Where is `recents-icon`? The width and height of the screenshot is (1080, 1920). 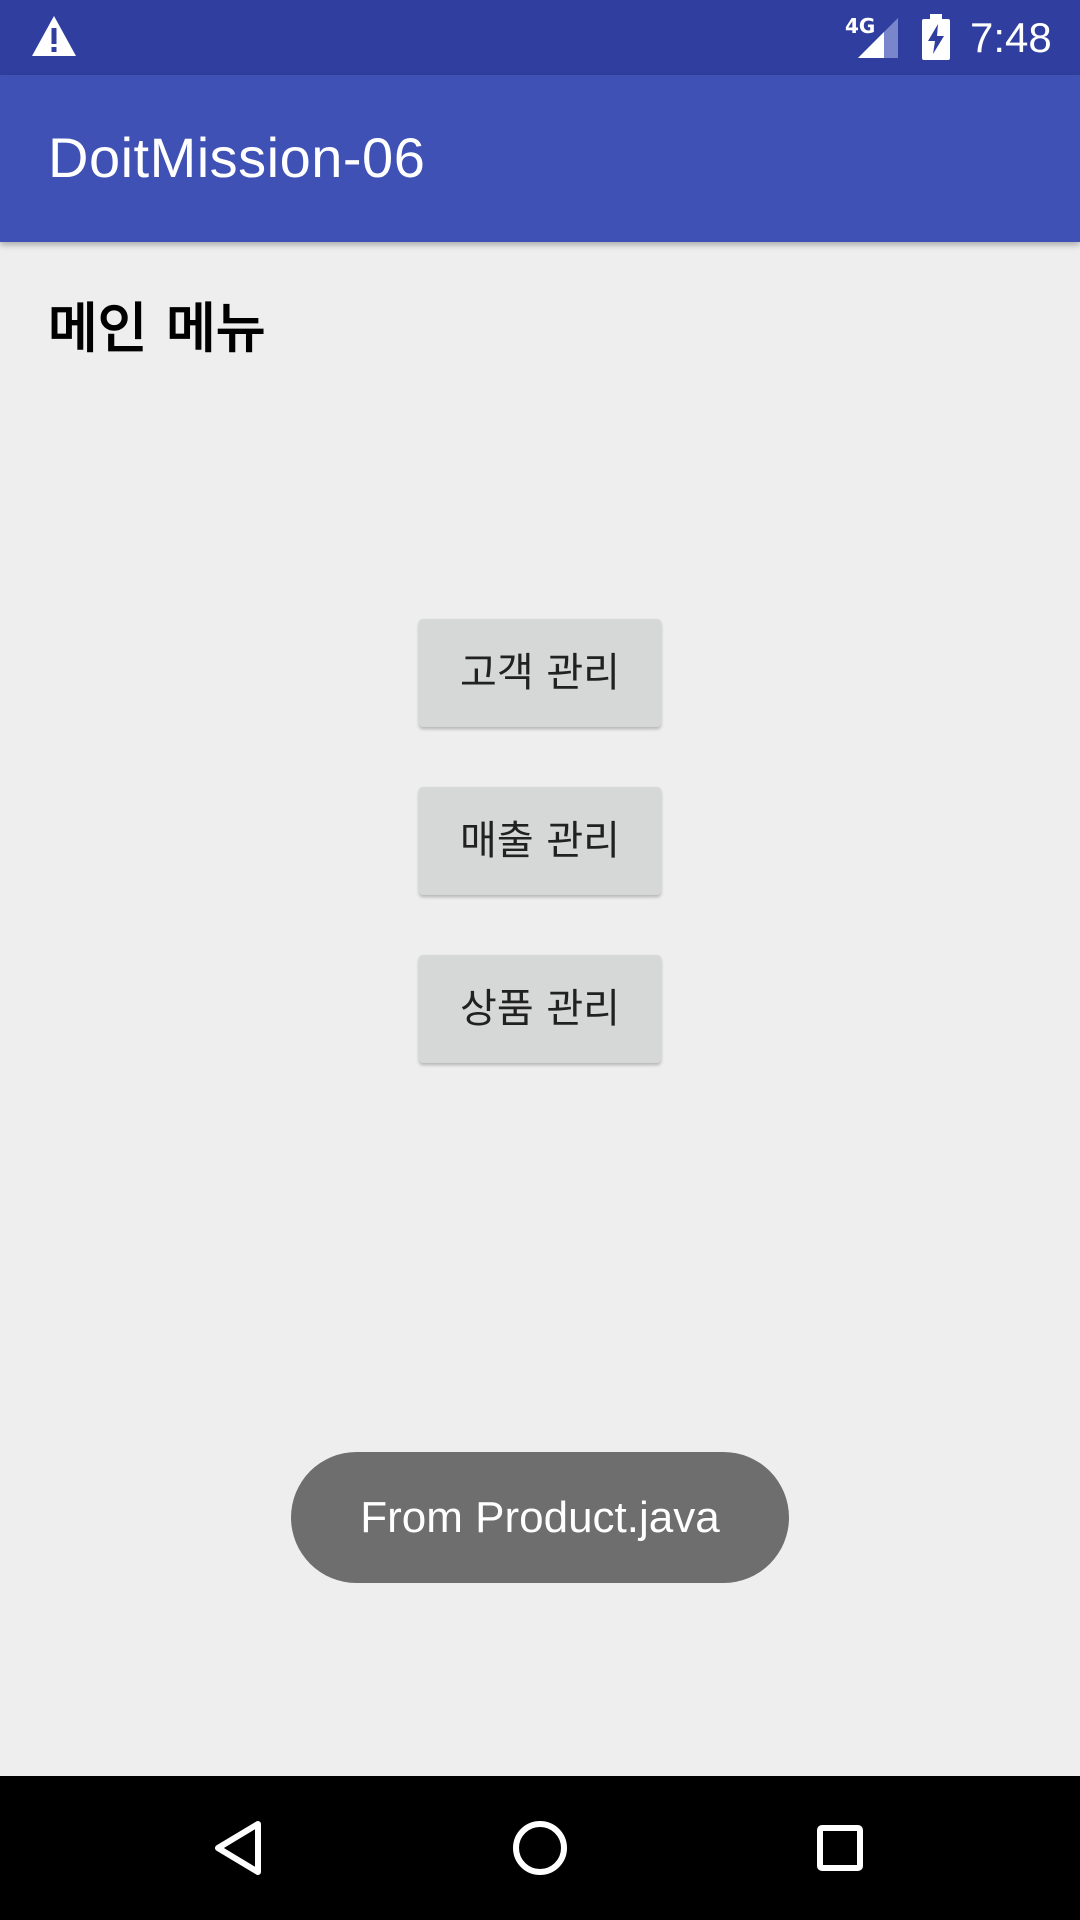
recents-icon is located at coordinates (840, 1848).